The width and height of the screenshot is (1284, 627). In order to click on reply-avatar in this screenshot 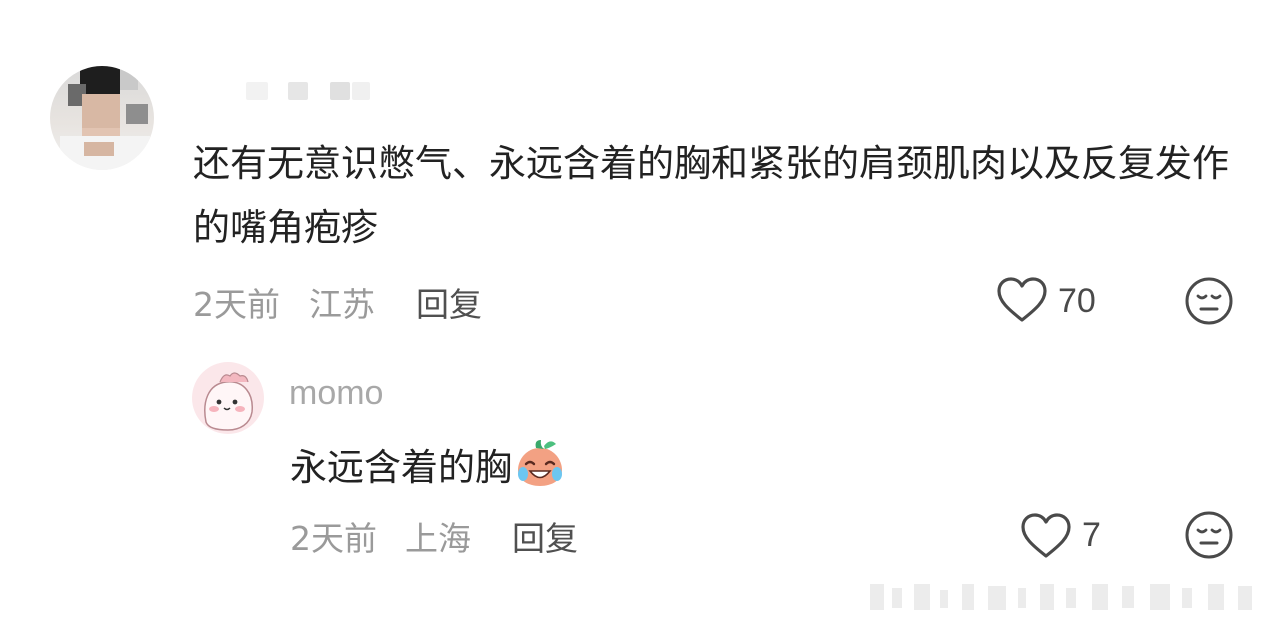, I will do `click(228, 398)`.